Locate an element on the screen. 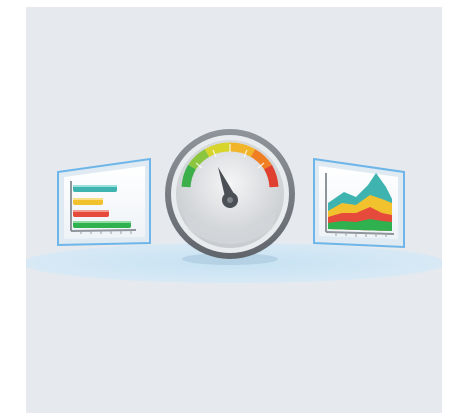 This screenshot has width=453, height=418. area-chart-icon is located at coordinates (359, 203).